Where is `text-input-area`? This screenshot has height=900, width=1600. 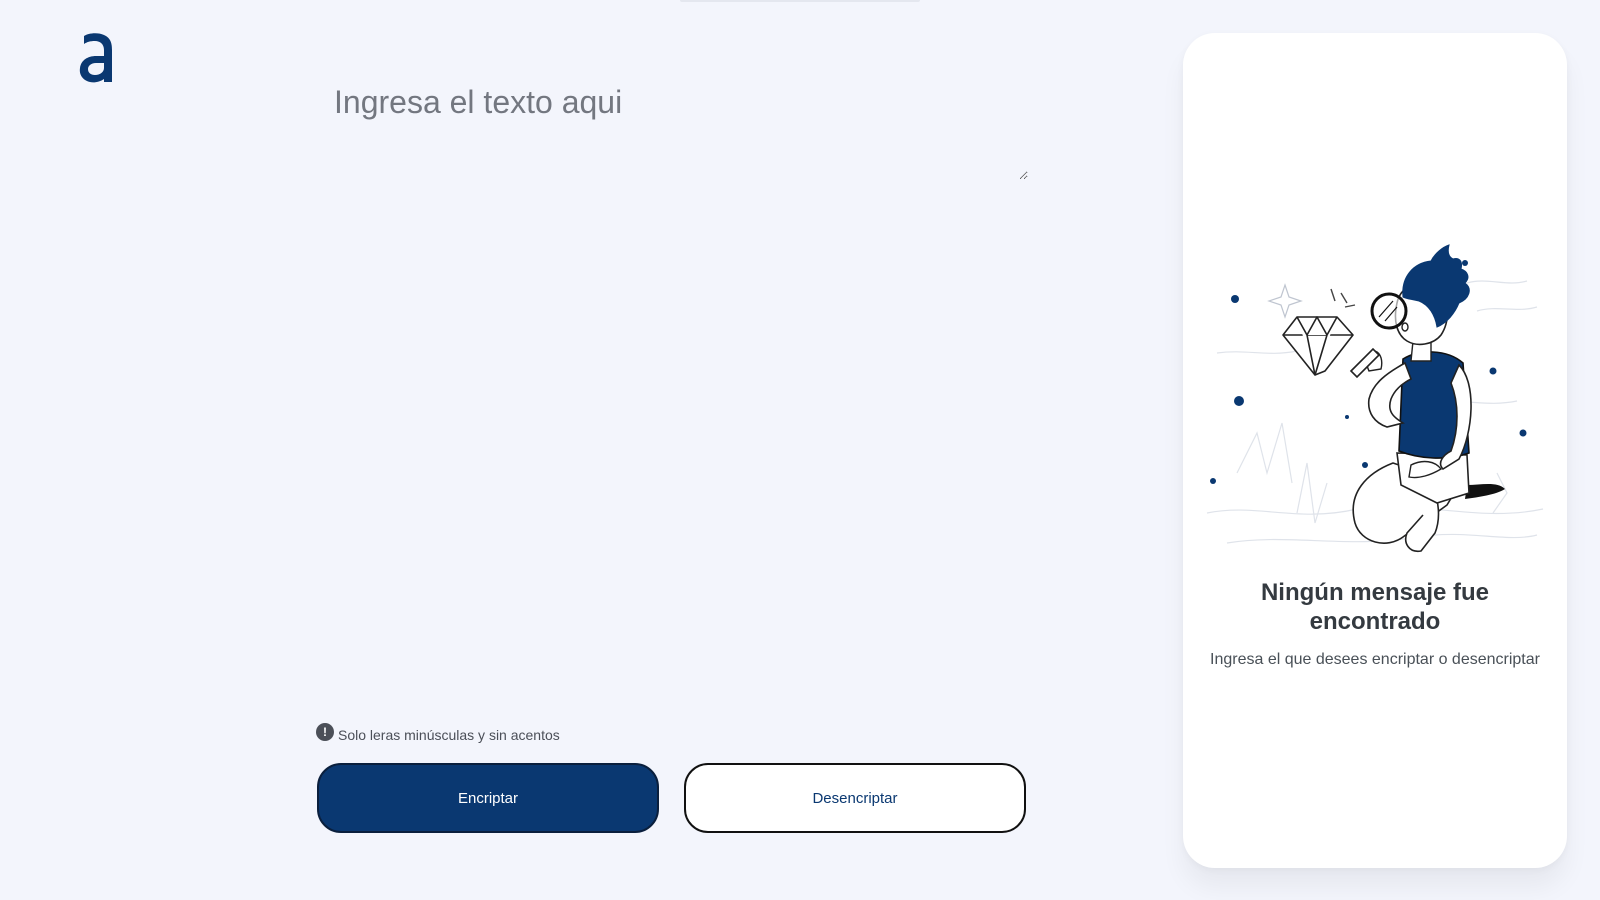 text-input-area is located at coordinates (673, 126).